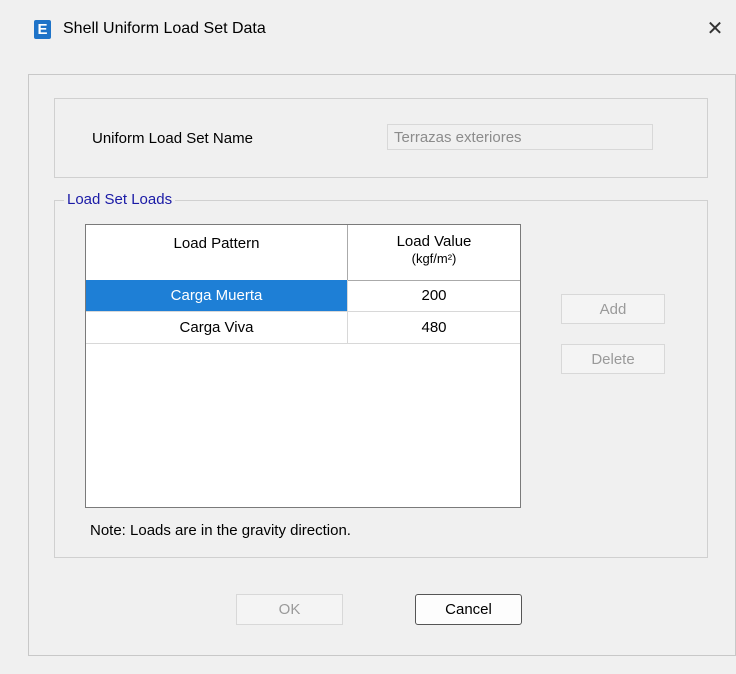 This screenshot has height=674, width=736. I want to click on grid-header: Load Pattern Load Value (kgf/m²), so click(303, 253).